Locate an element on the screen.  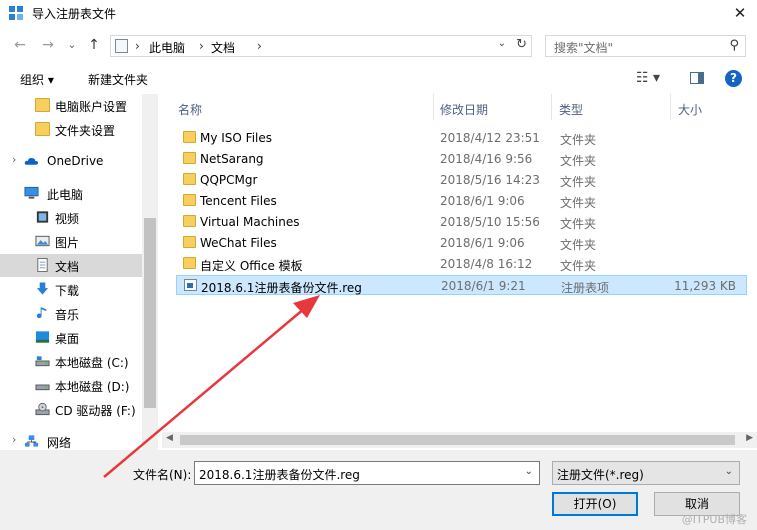
picture-icon is located at coordinates (42, 241).